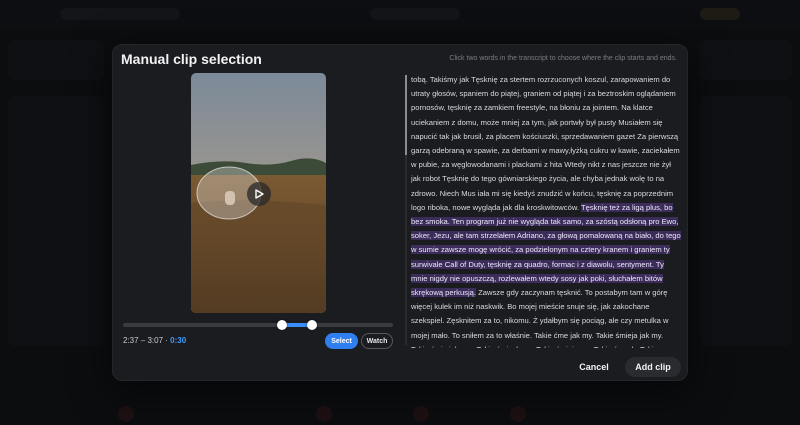  I want to click on scrollbar-thumb, so click(406, 115).